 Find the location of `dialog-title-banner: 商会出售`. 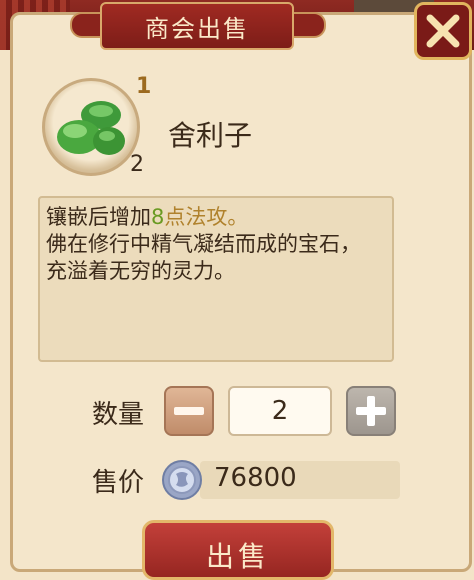

dialog-title-banner: 商会出售 is located at coordinates (197, 26).